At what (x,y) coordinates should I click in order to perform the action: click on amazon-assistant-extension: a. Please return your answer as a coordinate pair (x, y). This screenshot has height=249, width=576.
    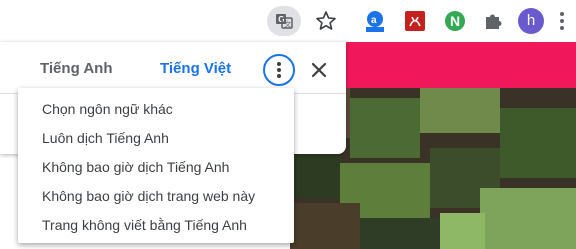
    Looking at the image, I should click on (375, 21).